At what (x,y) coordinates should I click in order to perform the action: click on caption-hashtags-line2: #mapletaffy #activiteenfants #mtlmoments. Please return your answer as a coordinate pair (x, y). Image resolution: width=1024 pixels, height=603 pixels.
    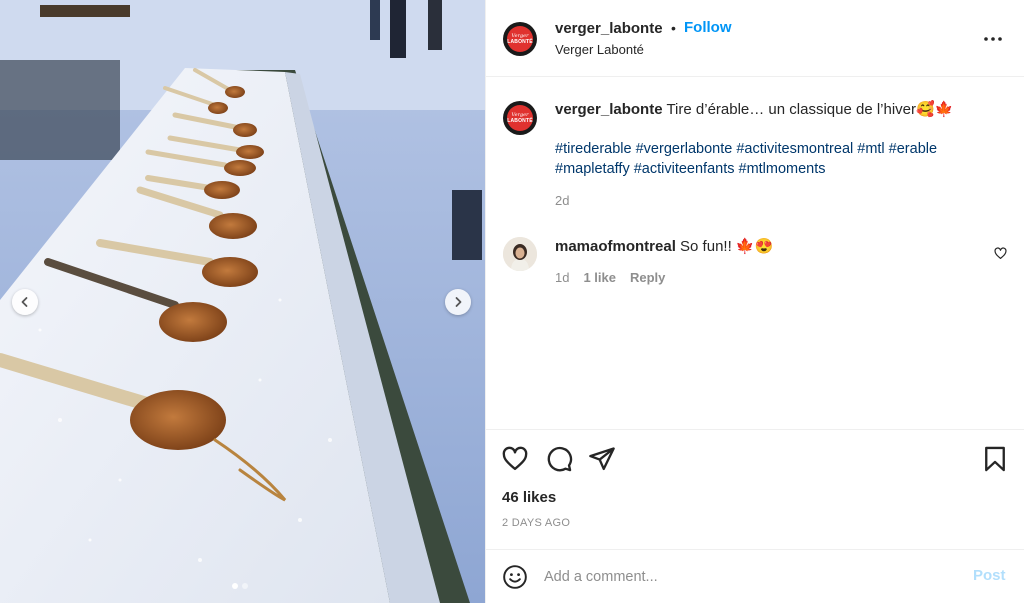
    Looking at the image, I should click on (780, 169).